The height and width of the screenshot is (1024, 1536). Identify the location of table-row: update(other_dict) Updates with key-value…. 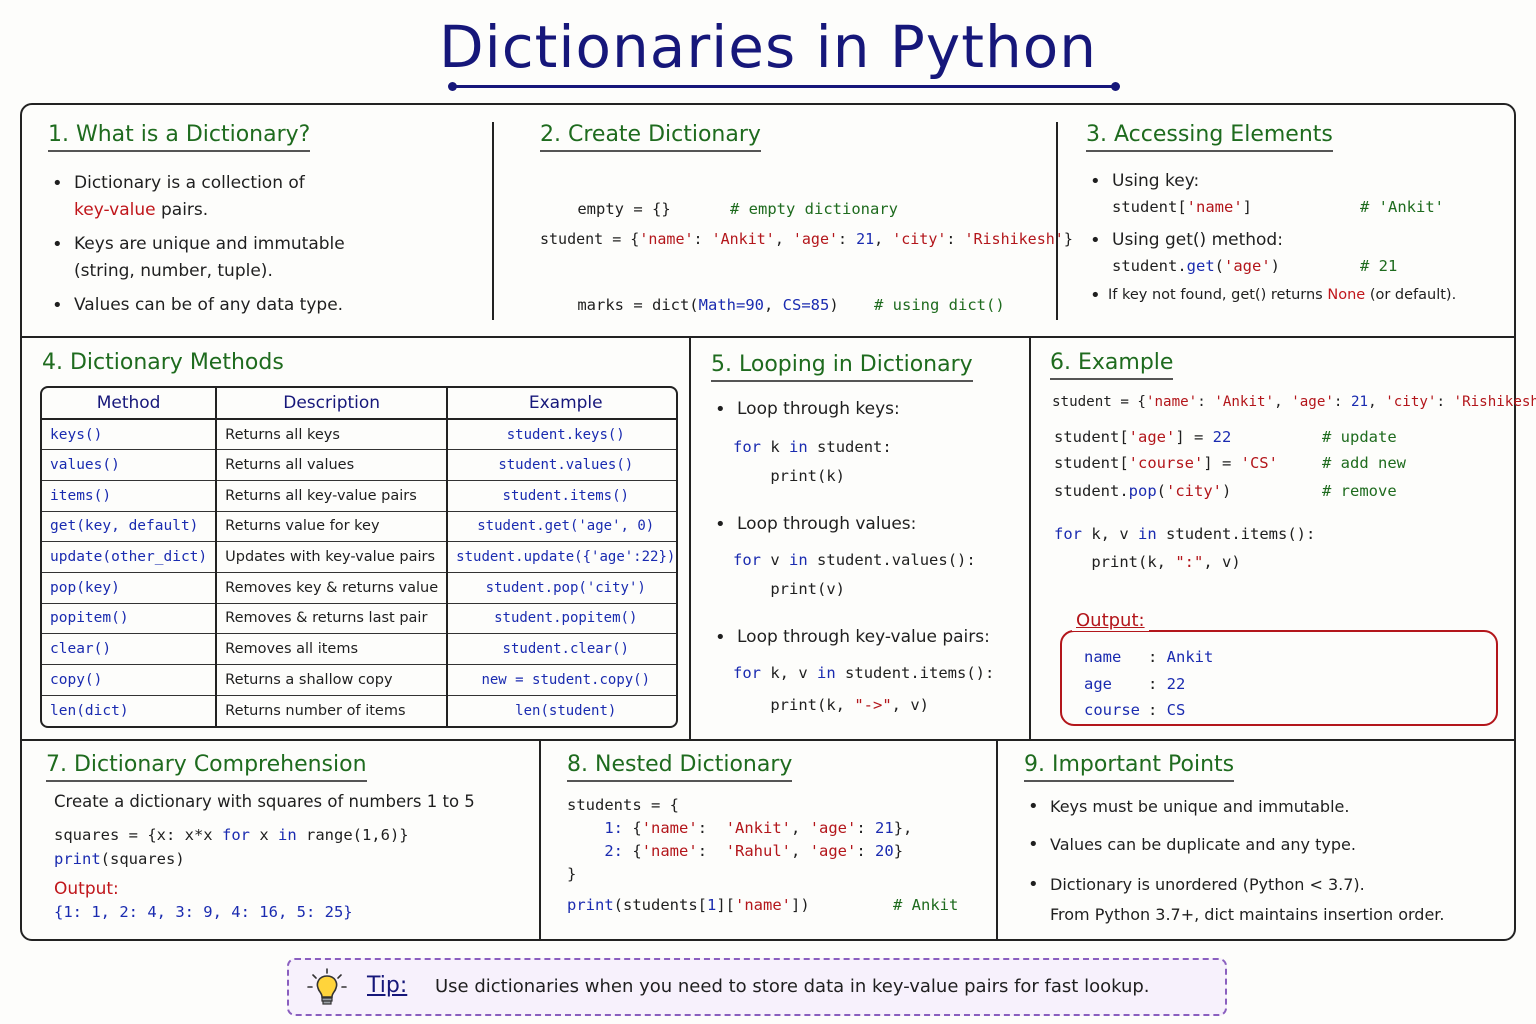
(359, 557).